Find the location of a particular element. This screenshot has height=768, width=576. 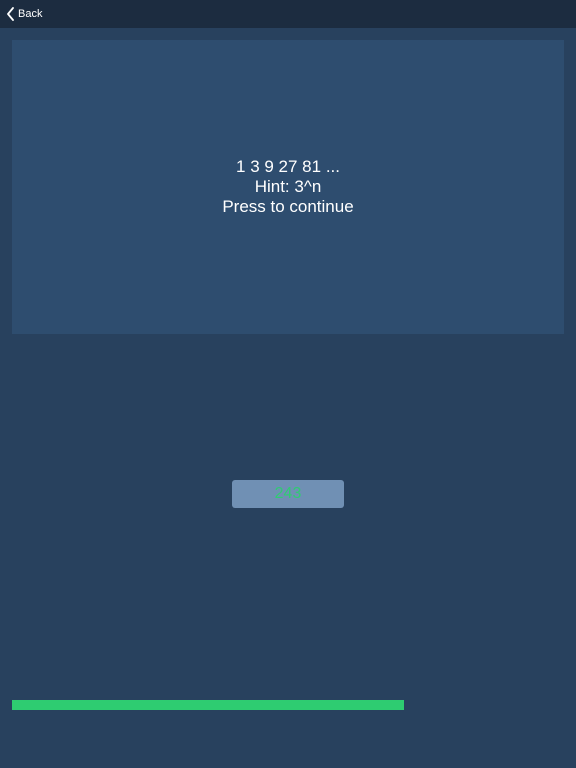

answer-field: 243 is located at coordinates (288, 494).